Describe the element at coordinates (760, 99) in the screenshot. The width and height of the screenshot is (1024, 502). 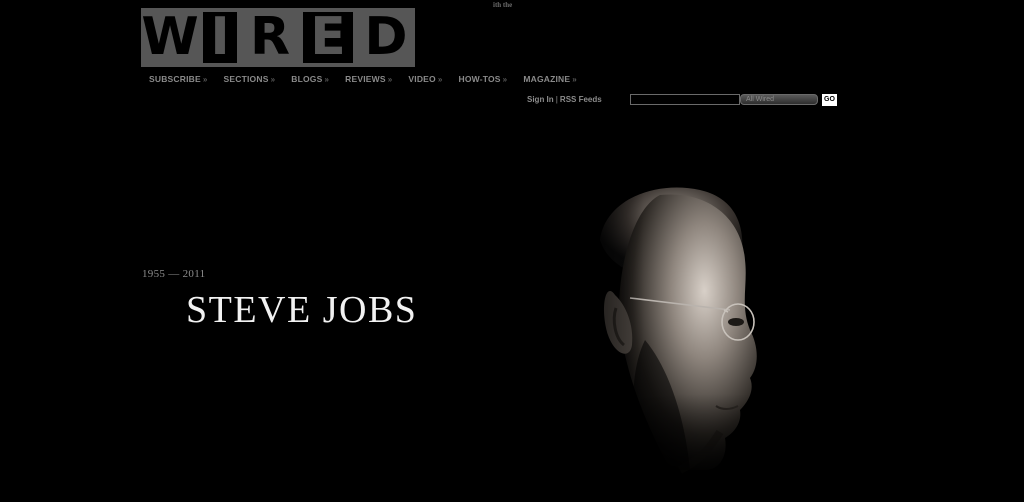
I see `search-scope-label: All Wired` at that location.